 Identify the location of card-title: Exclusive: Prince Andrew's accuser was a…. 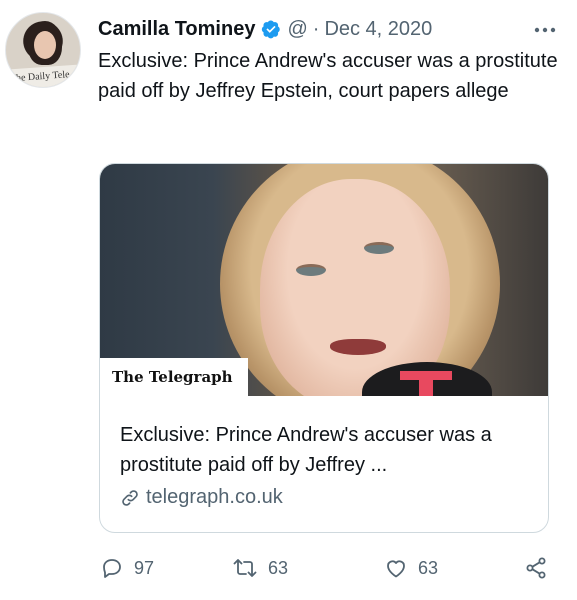
(306, 450).